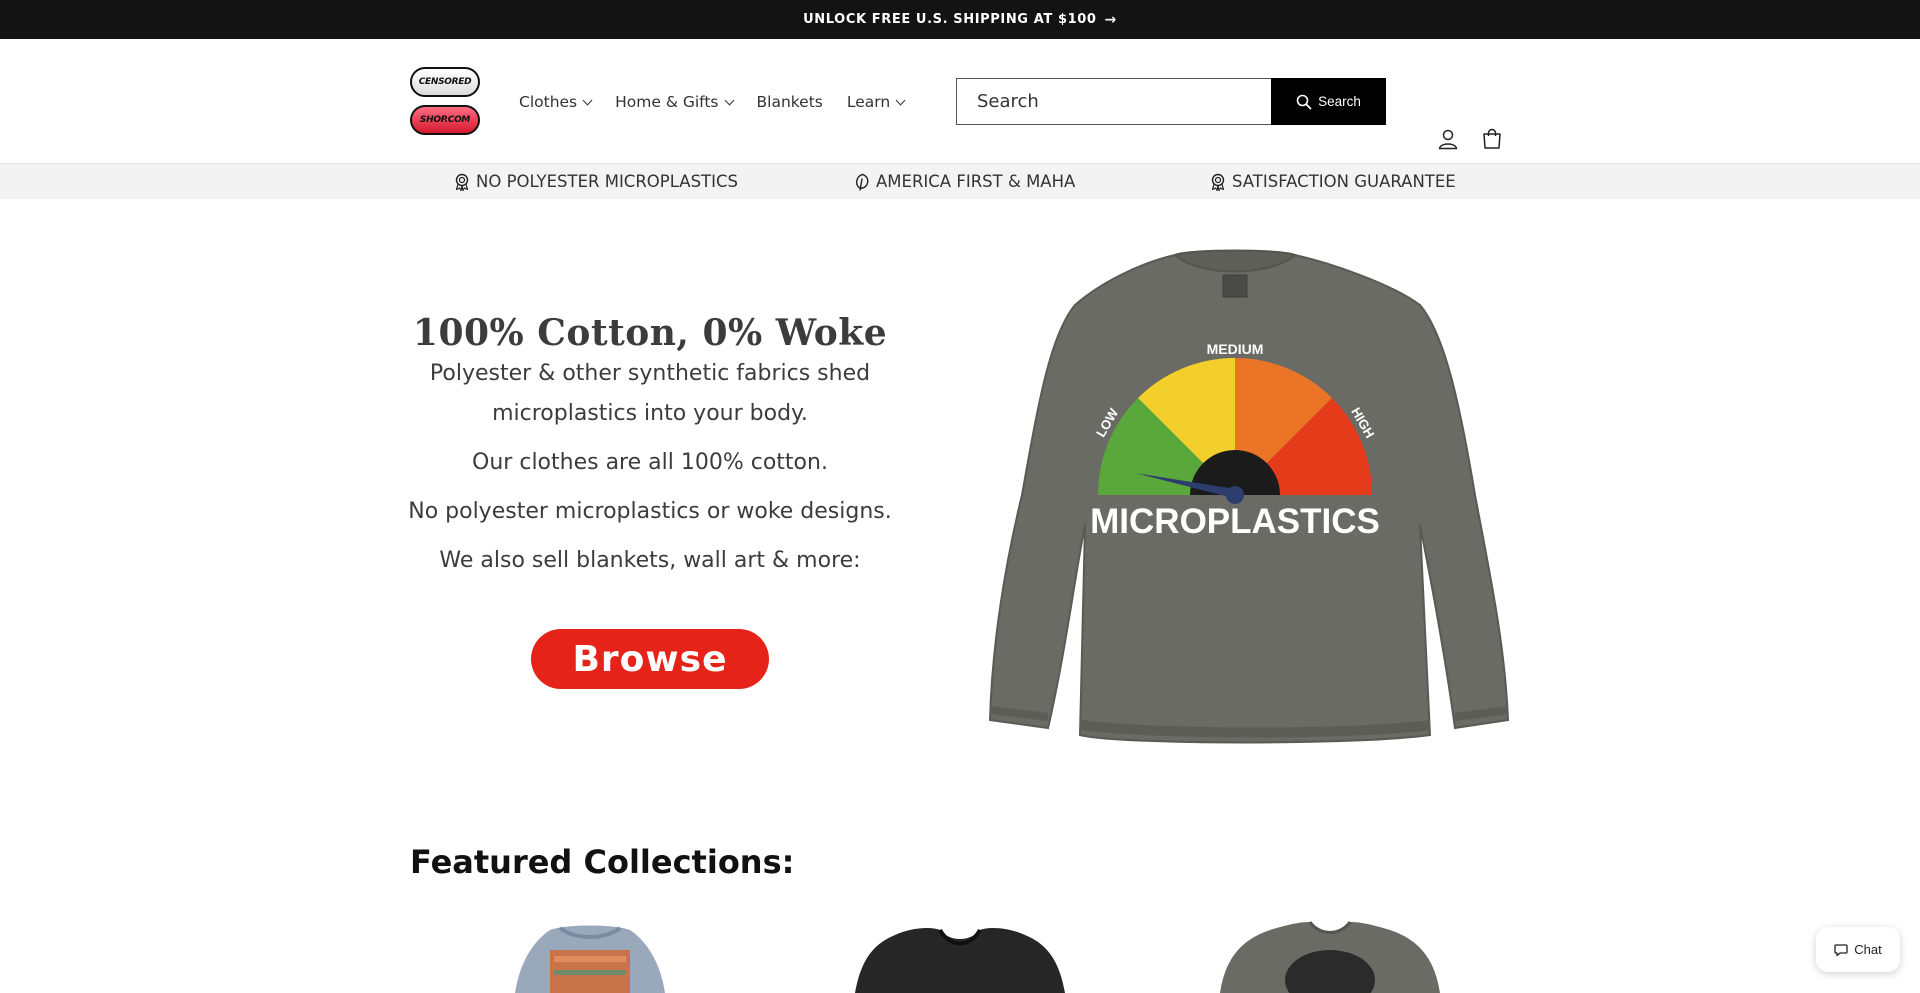 The height and width of the screenshot is (993, 1920). What do you see at coordinates (1492, 139) in the screenshot?
I see `cart-icon` at bounding box center [1492, 139].